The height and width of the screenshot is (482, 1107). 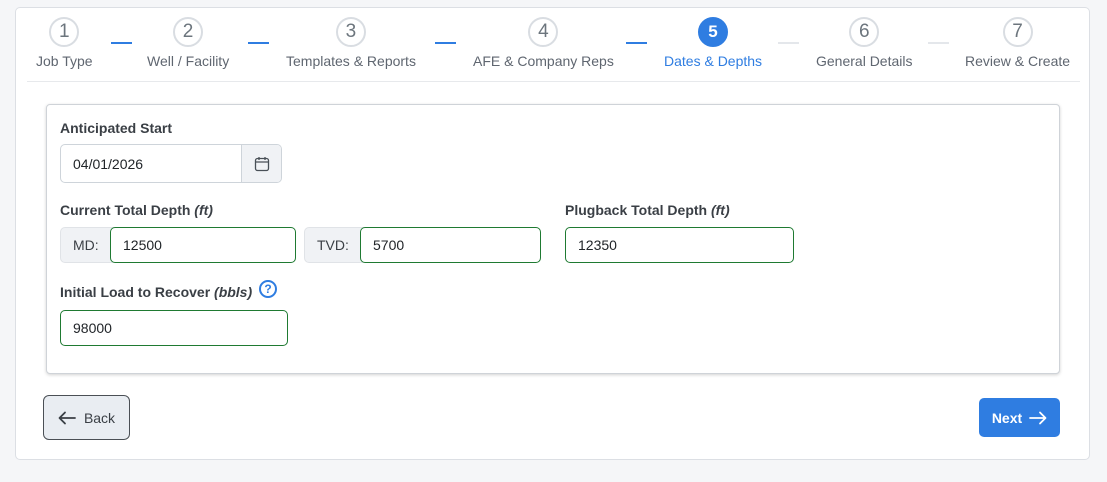 I want to click on calendar-button, so click(x=261, y=163).